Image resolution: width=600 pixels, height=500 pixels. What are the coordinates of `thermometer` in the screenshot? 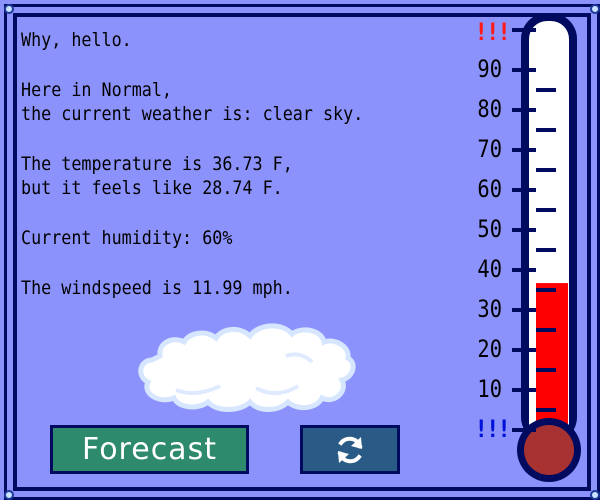 It's located at (546, 247).